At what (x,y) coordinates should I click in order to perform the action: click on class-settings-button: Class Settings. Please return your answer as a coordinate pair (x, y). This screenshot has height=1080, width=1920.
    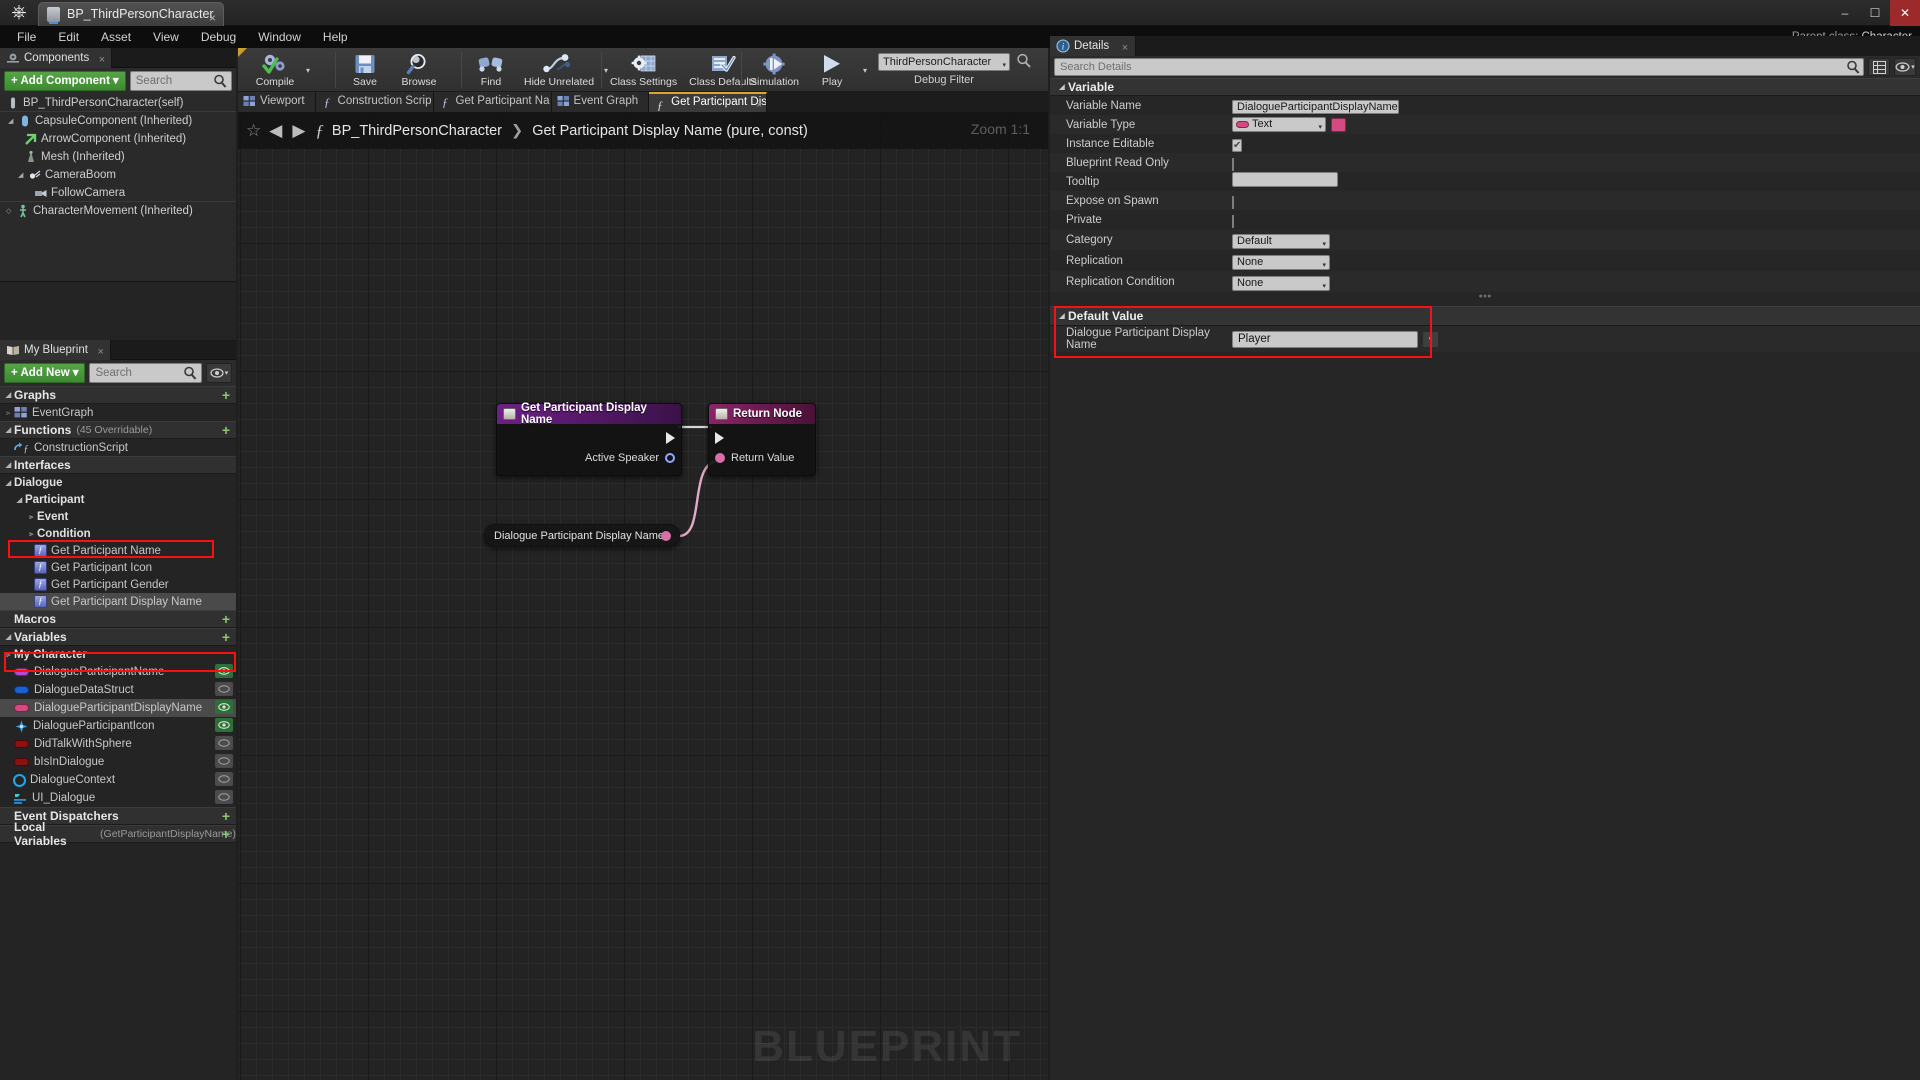
    Looking at the image, I should click on (643, 70).